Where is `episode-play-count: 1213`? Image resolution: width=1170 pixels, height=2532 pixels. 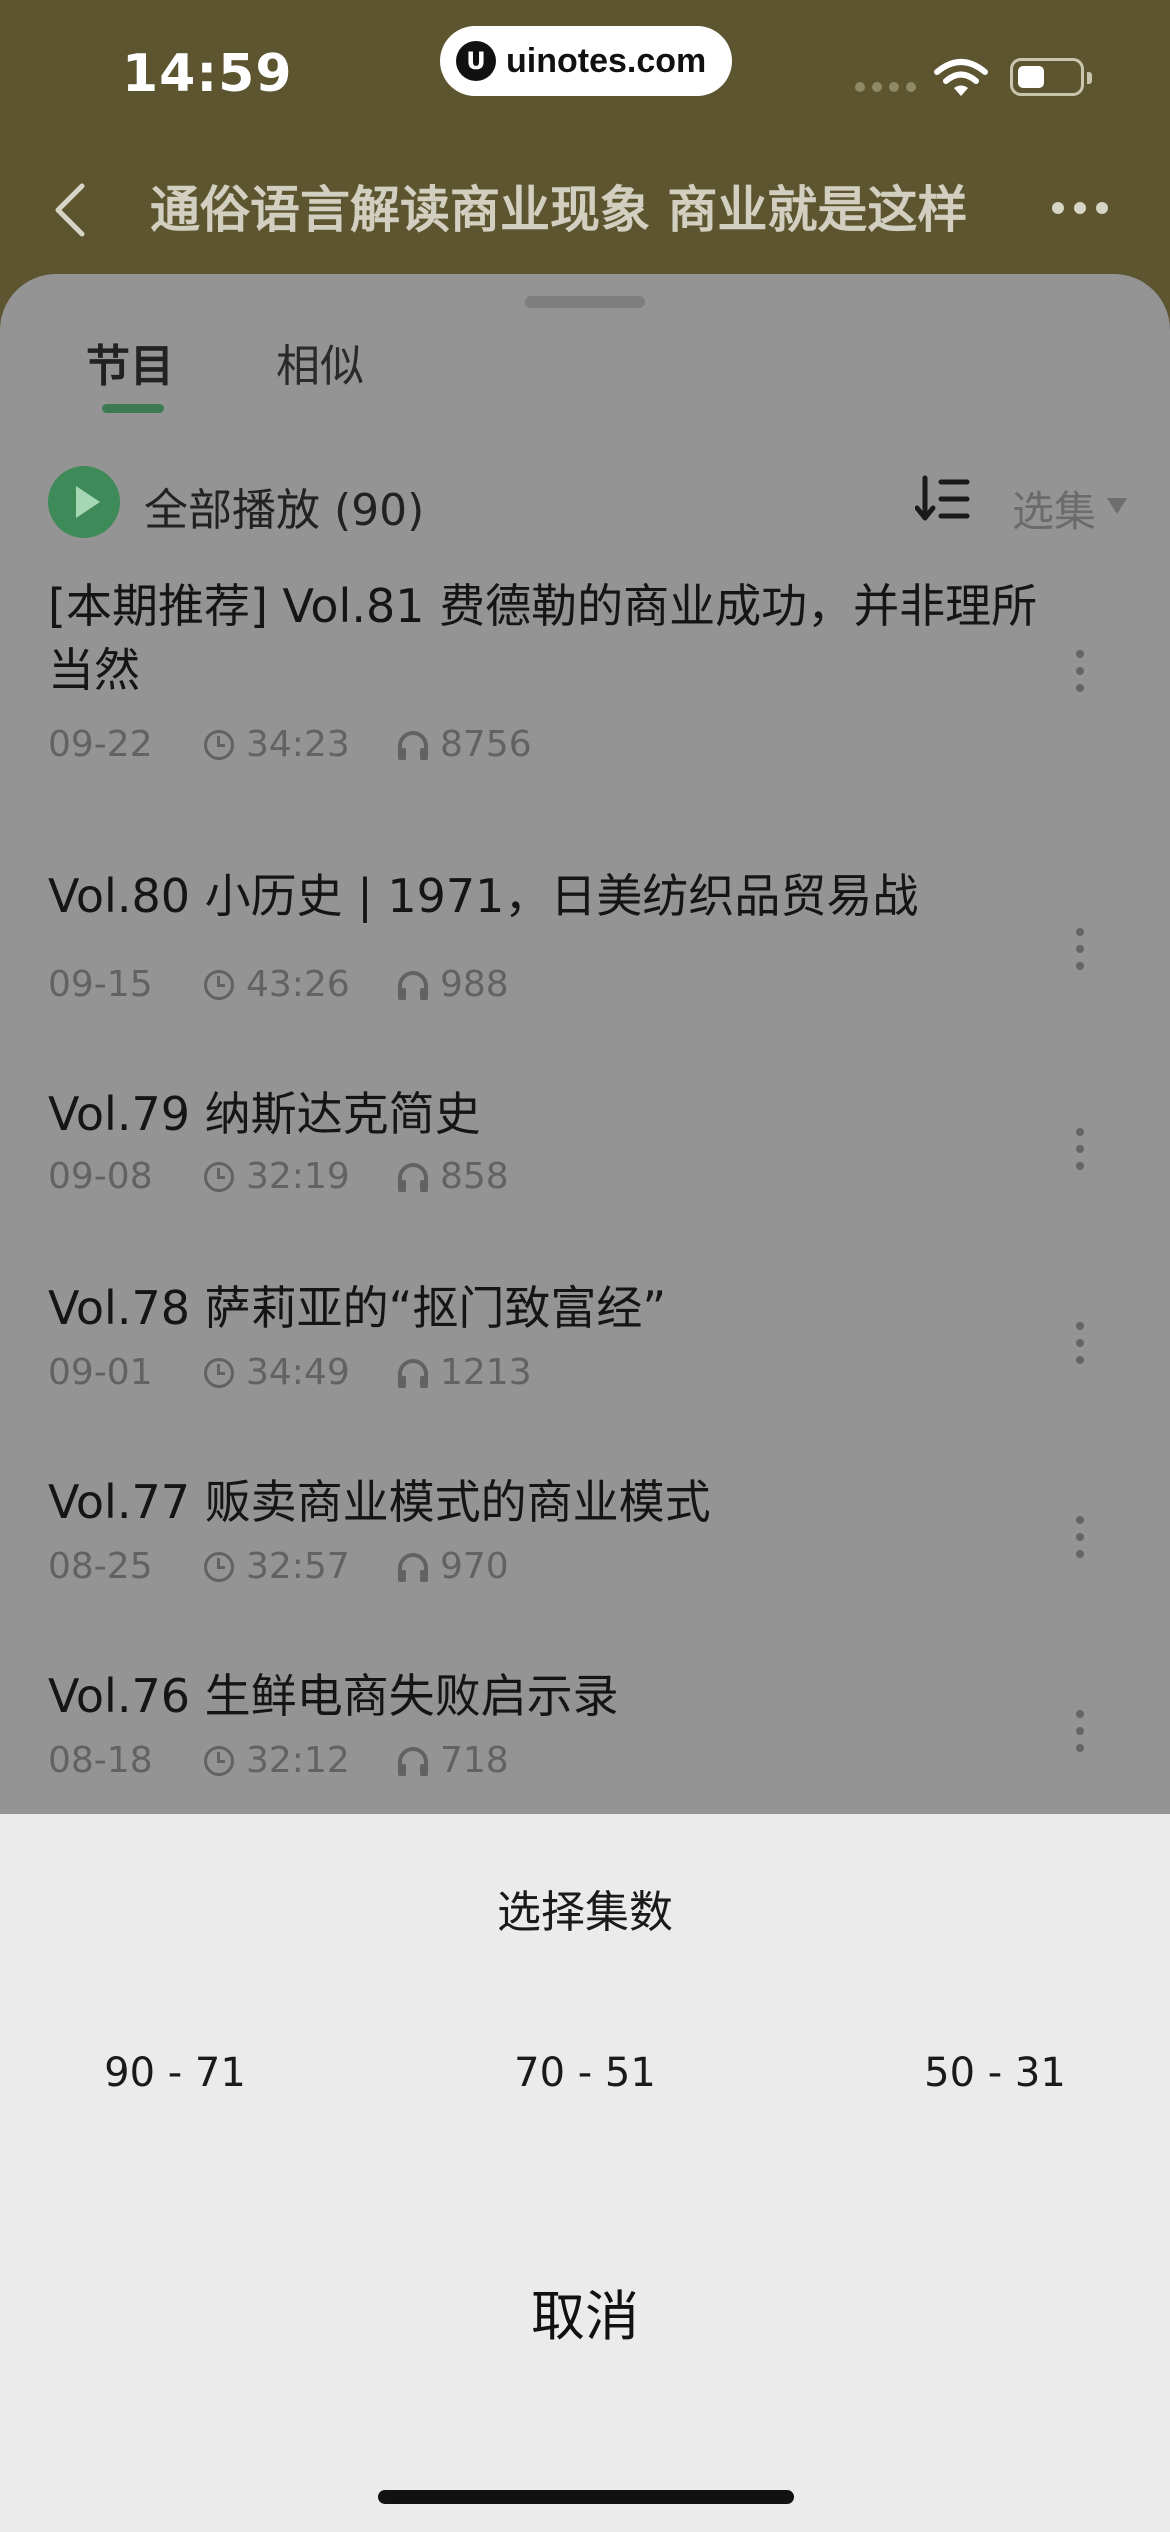
episode-play-count: 1213 is located at coordinates (486, 1372).